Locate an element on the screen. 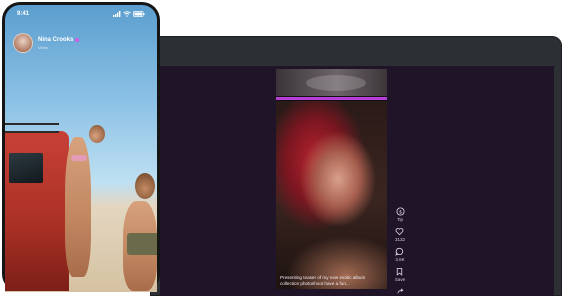 The image size is (566, 301). wifi-icon is located at coordinates (127, 14).